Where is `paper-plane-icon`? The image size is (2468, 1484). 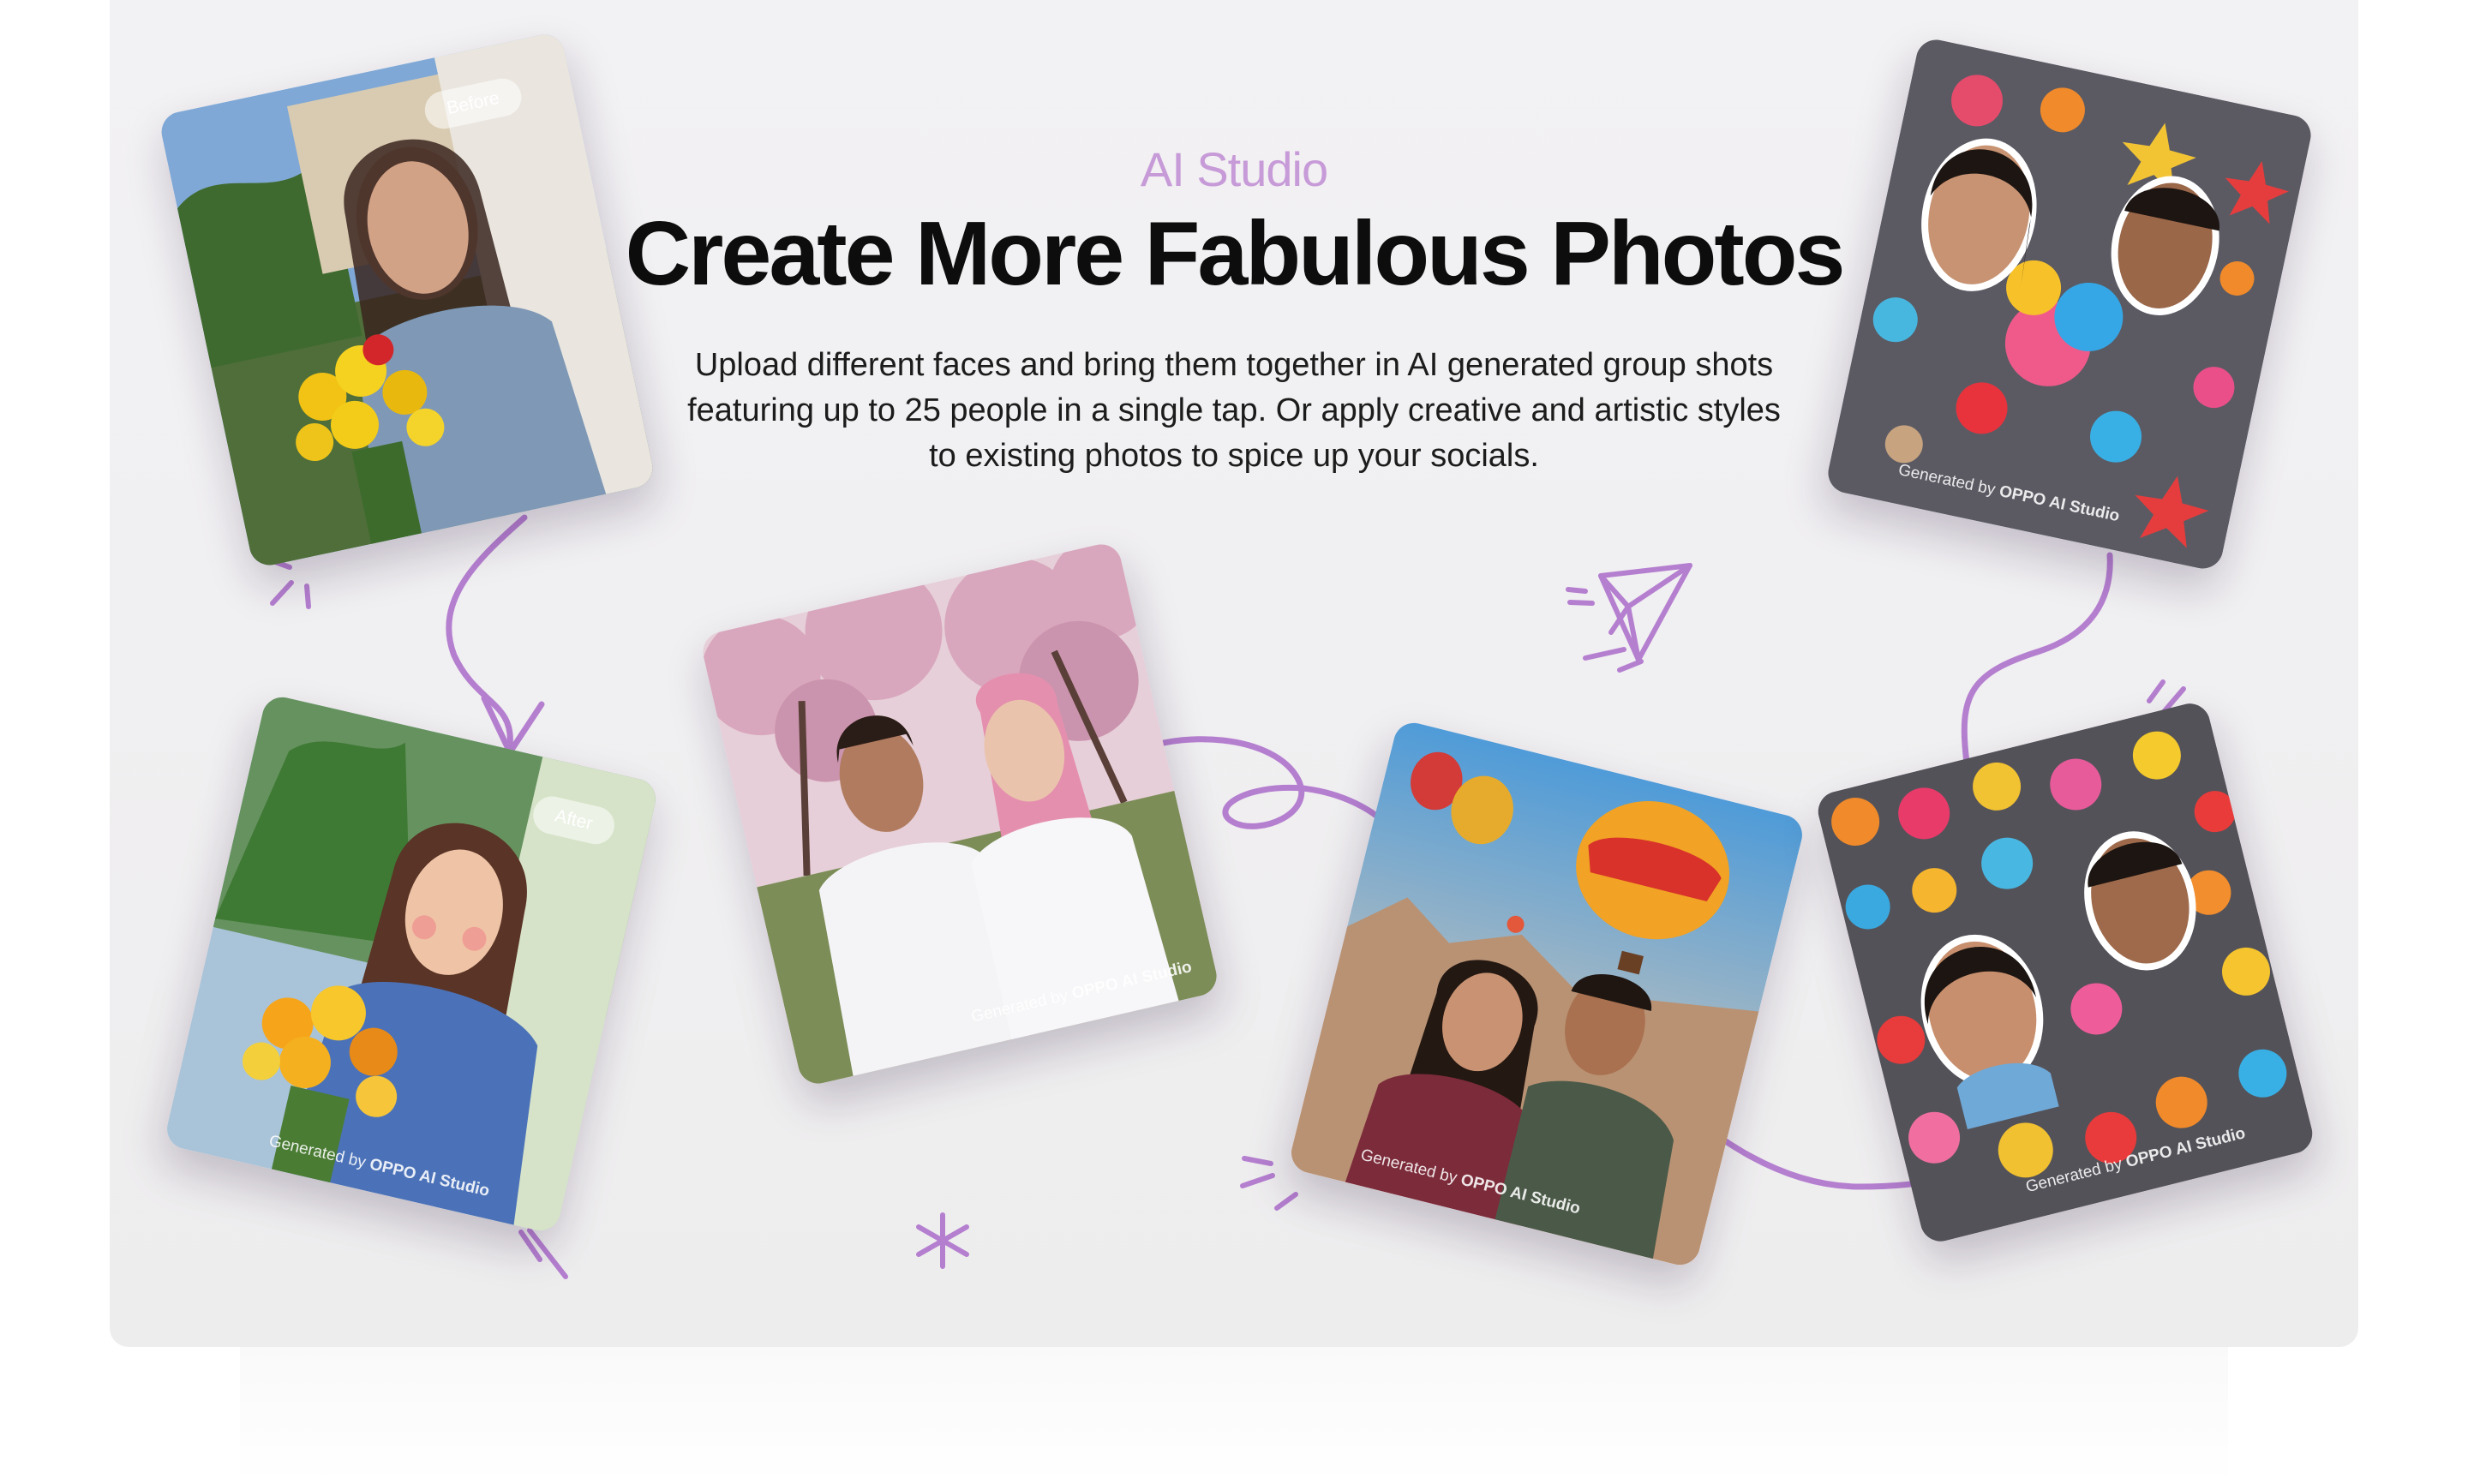
paper-plane-icon is located at coordinates (1645, 612).